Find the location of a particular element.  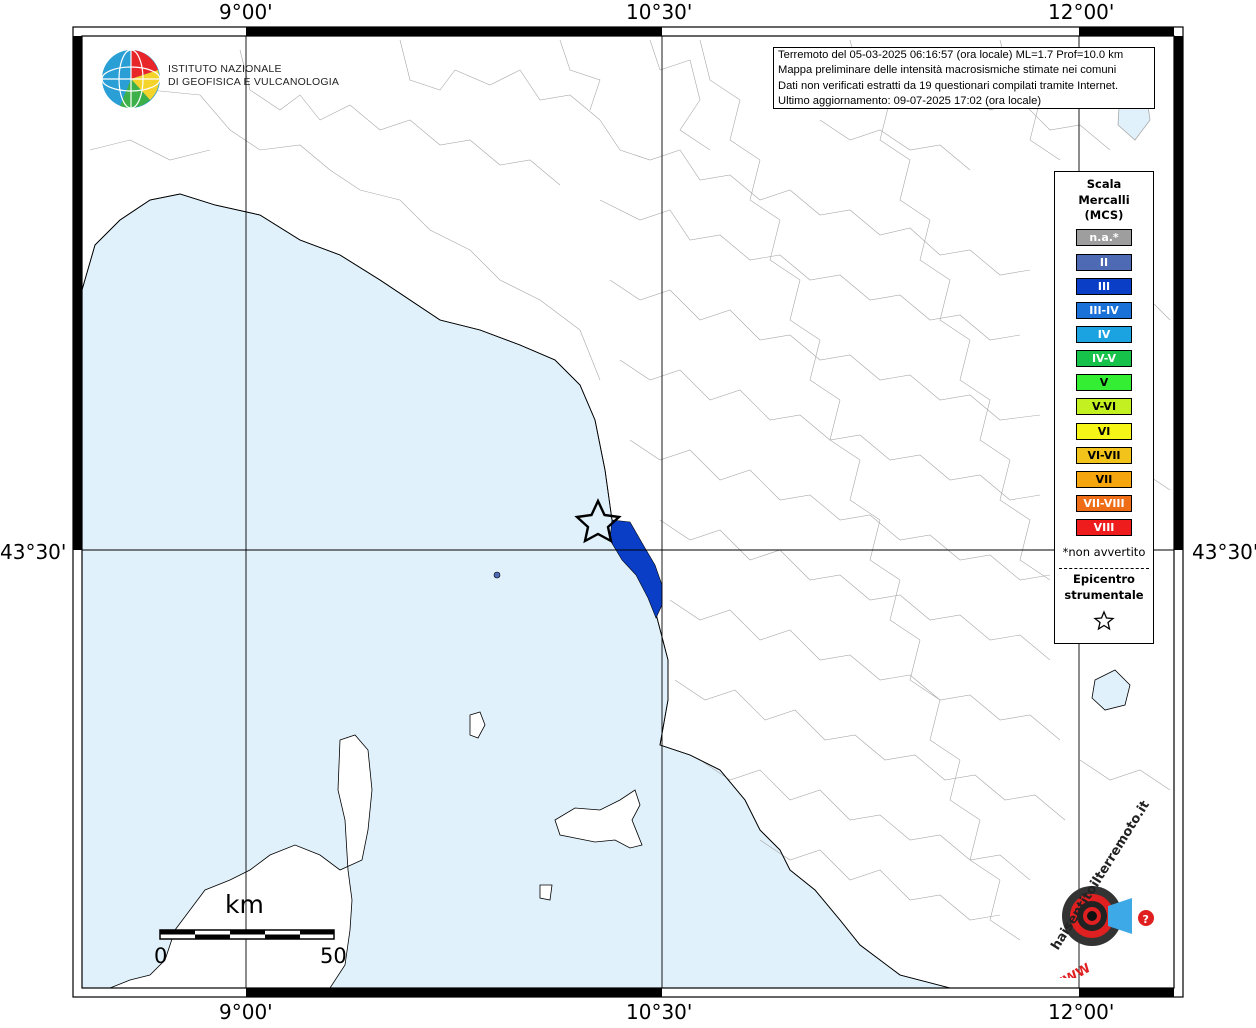

legend-title-line-2: Mercalli is located at coordinates (1104, 199).